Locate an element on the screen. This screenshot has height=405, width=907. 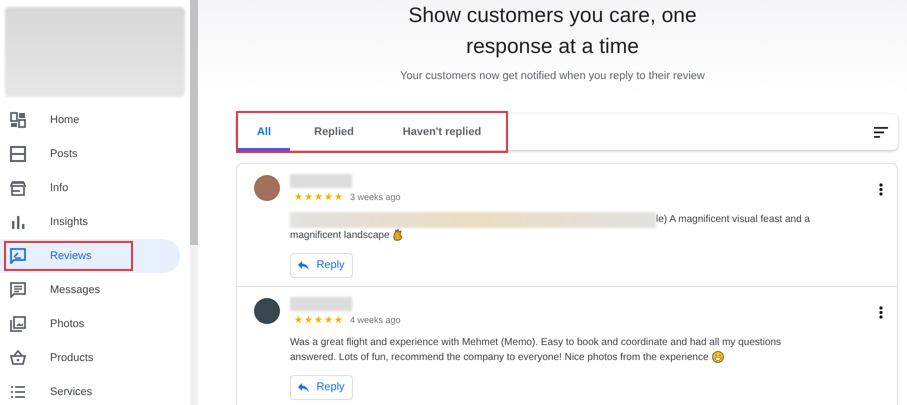
review-text: le) A magnificent visual feast and a is located at coordinates (733, 220).